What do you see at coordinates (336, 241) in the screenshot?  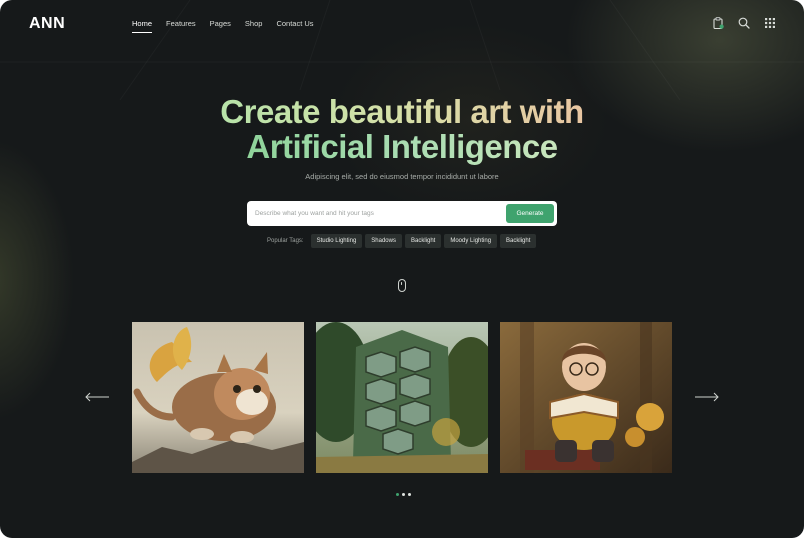 I see `tag-studio-lighting: Studio Lighting` at bounding box center [336, 241].